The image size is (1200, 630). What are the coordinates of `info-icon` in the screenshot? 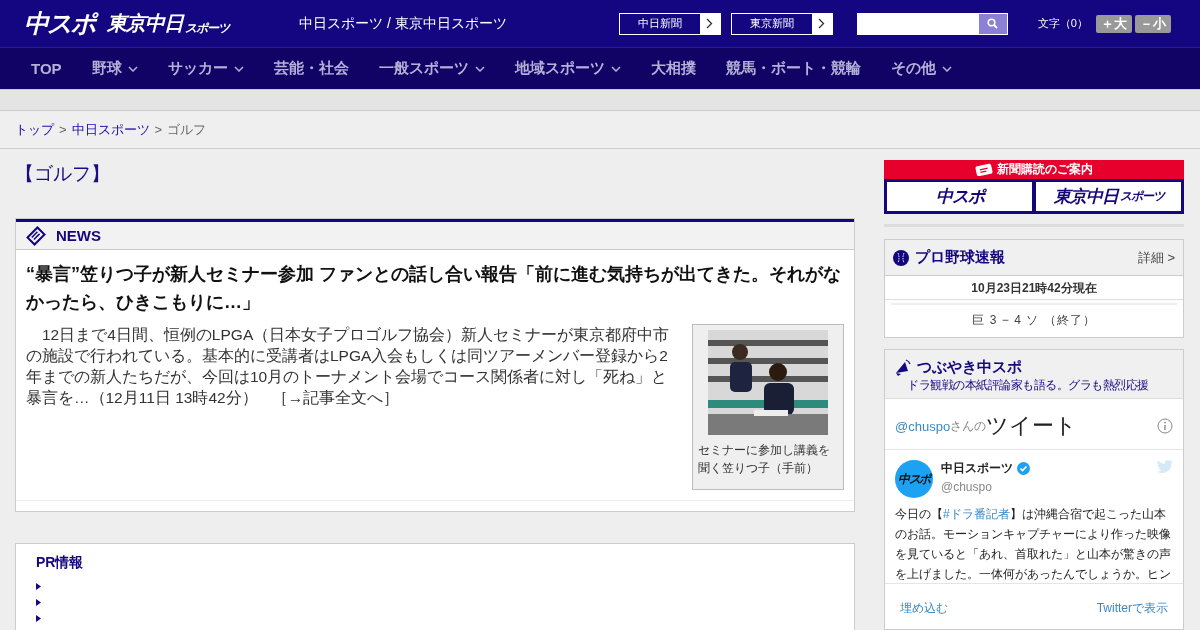 It's located at (1165, 426).